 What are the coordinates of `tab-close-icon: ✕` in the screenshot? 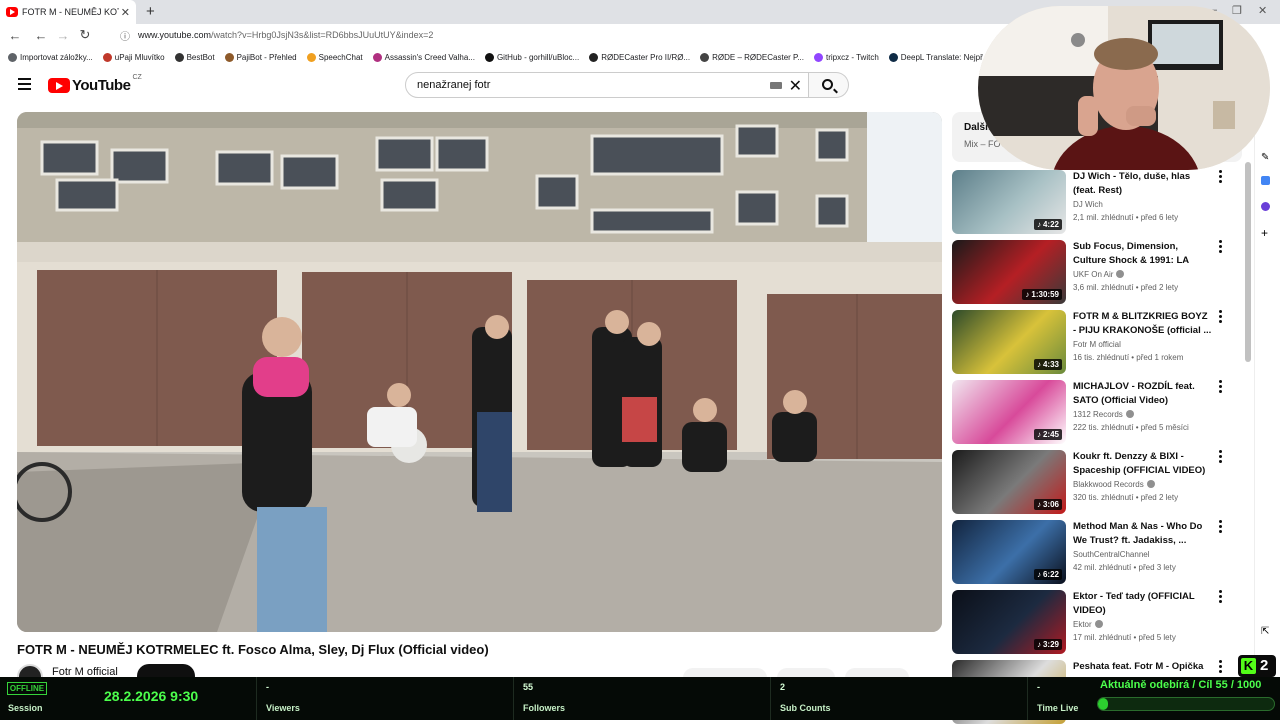 It's located at (125, 12).